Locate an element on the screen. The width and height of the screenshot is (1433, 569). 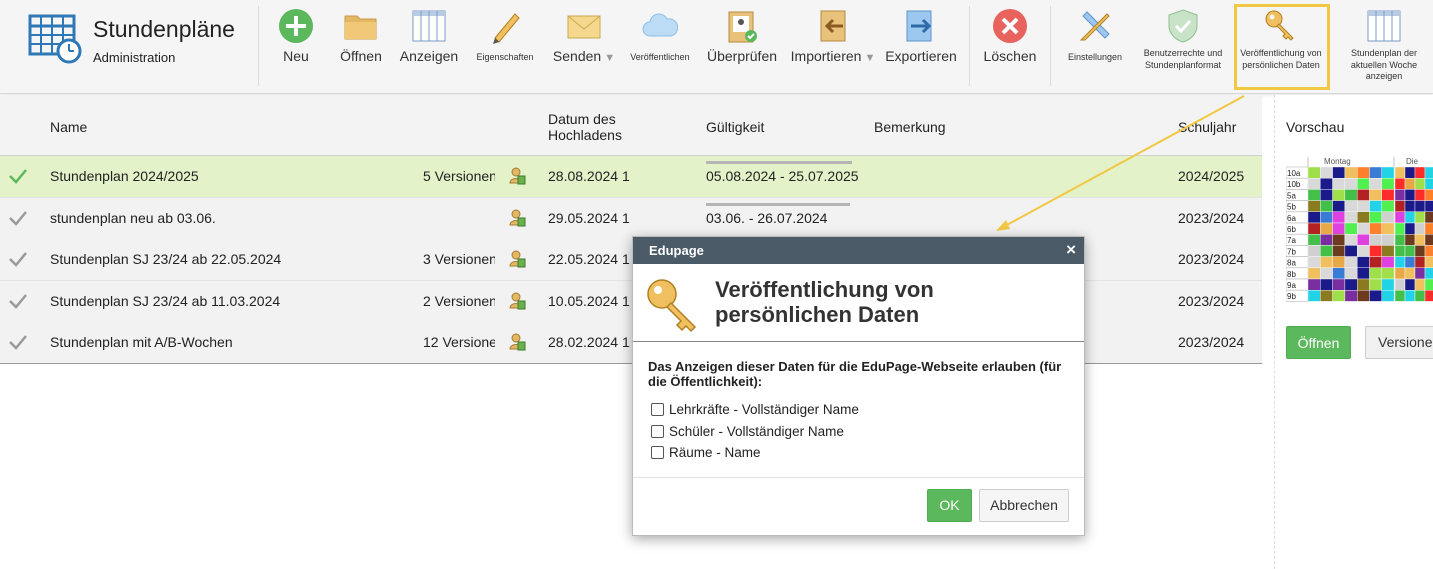
option-teachers-full-name: Lehrkräfte - Vollständiger Name is located at coordinates (755, 409).